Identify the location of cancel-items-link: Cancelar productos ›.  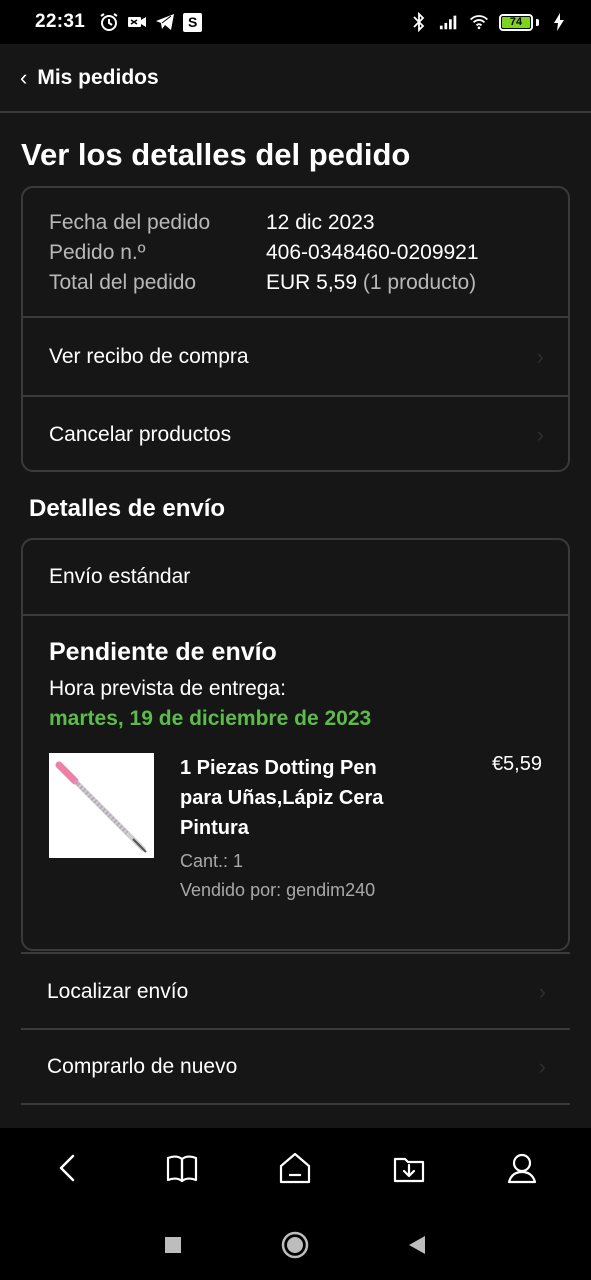
(295, 433).